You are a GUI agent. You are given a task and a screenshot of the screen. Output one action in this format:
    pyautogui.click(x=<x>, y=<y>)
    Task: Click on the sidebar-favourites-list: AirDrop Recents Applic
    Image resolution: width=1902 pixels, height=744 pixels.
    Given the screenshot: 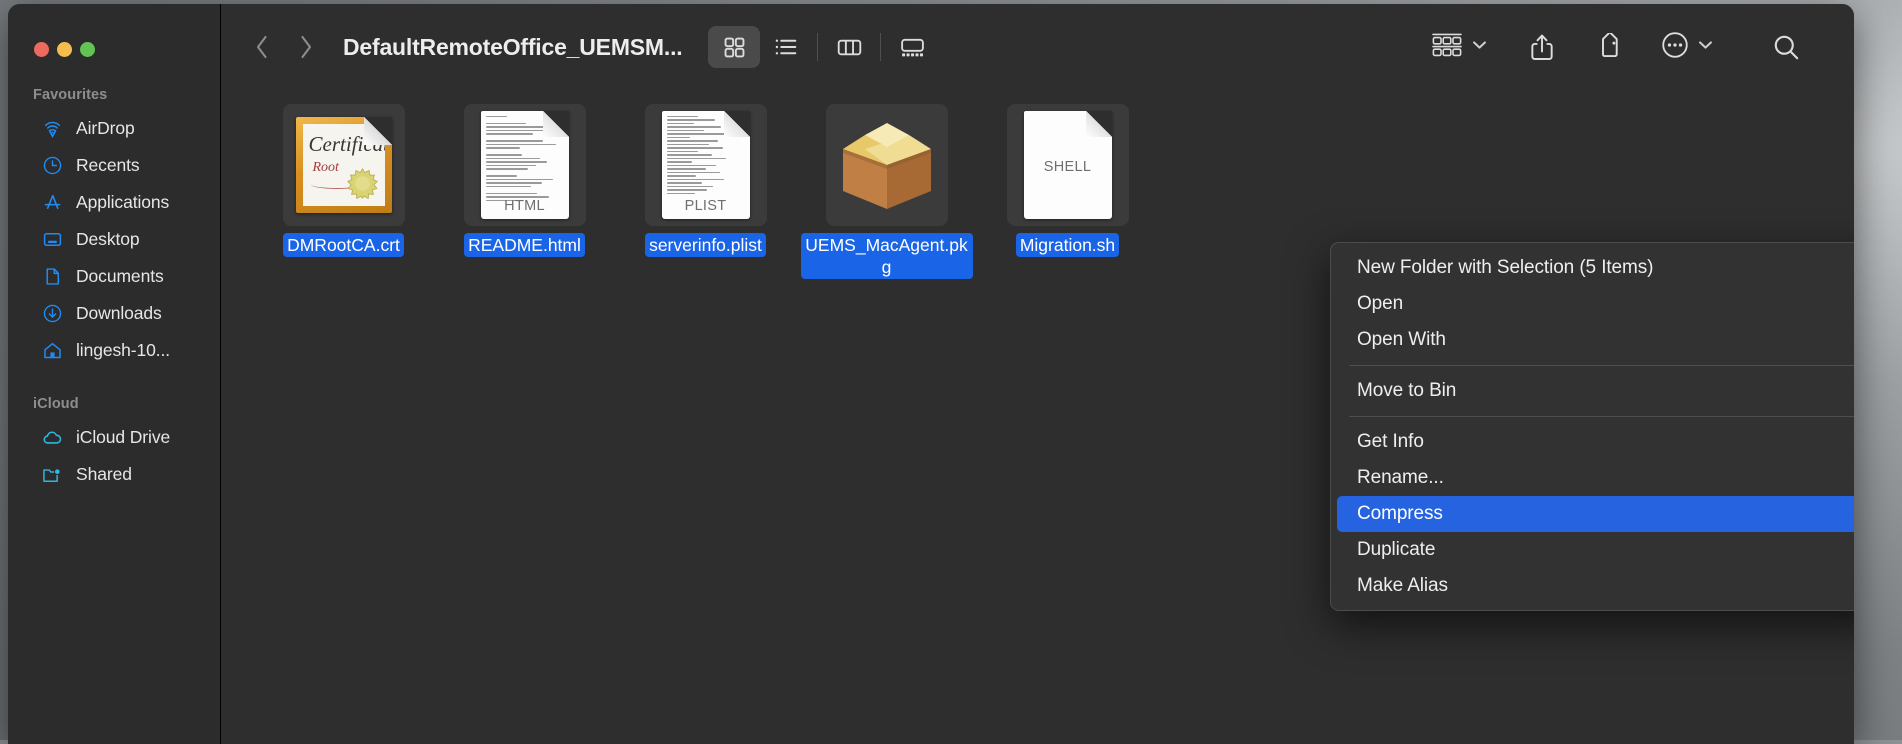 What is the action you would take?
    pyautogui.click(x=114, y=239)
    